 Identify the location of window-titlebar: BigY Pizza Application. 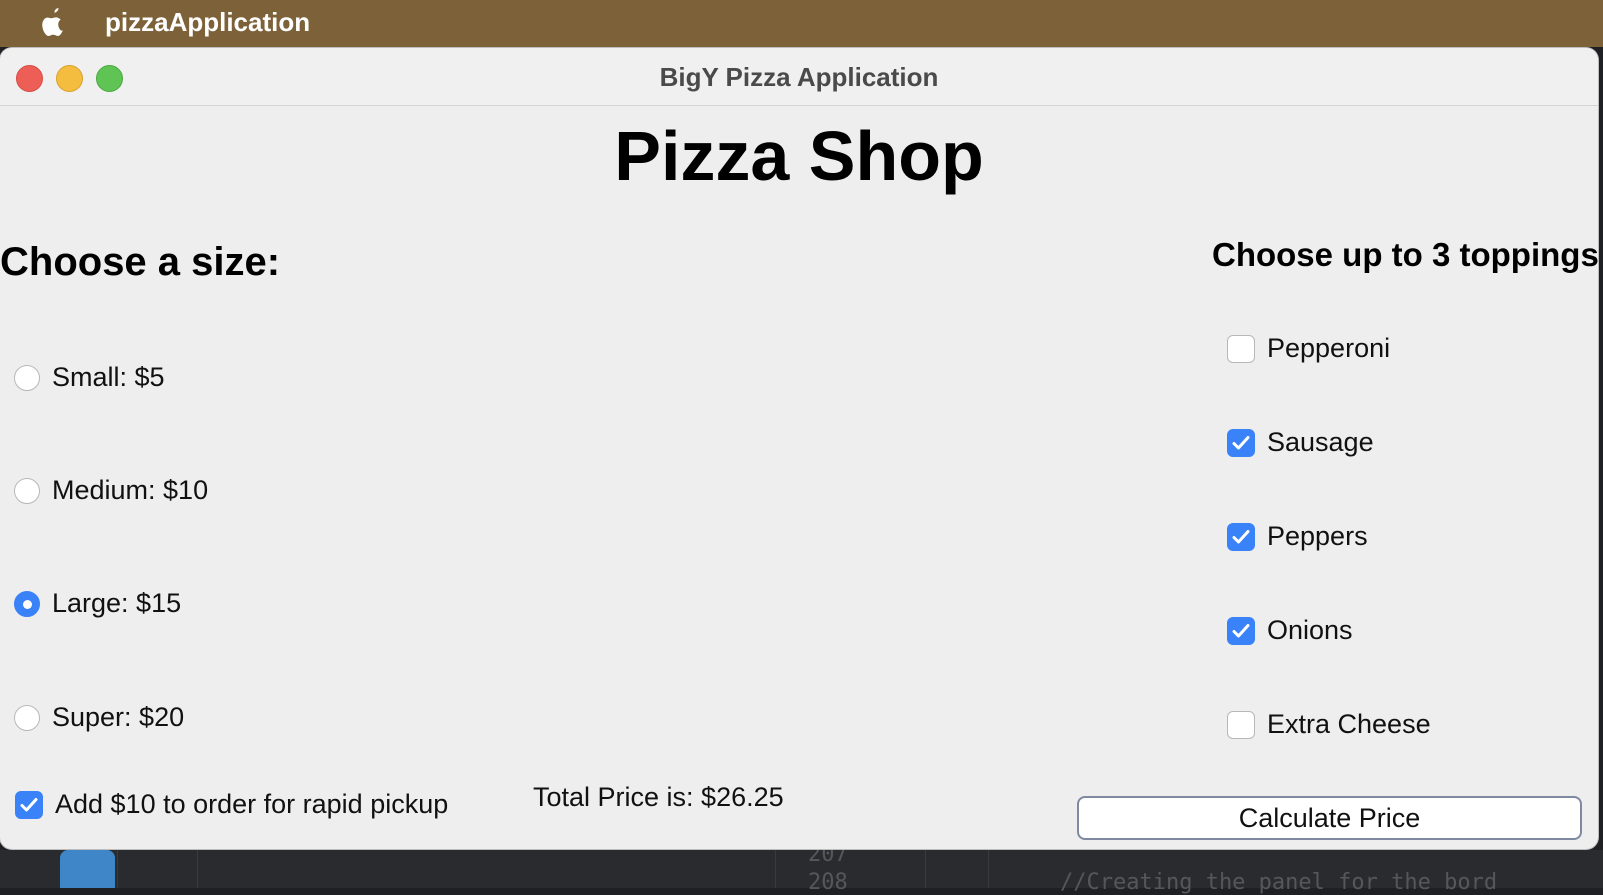
(799, 77).